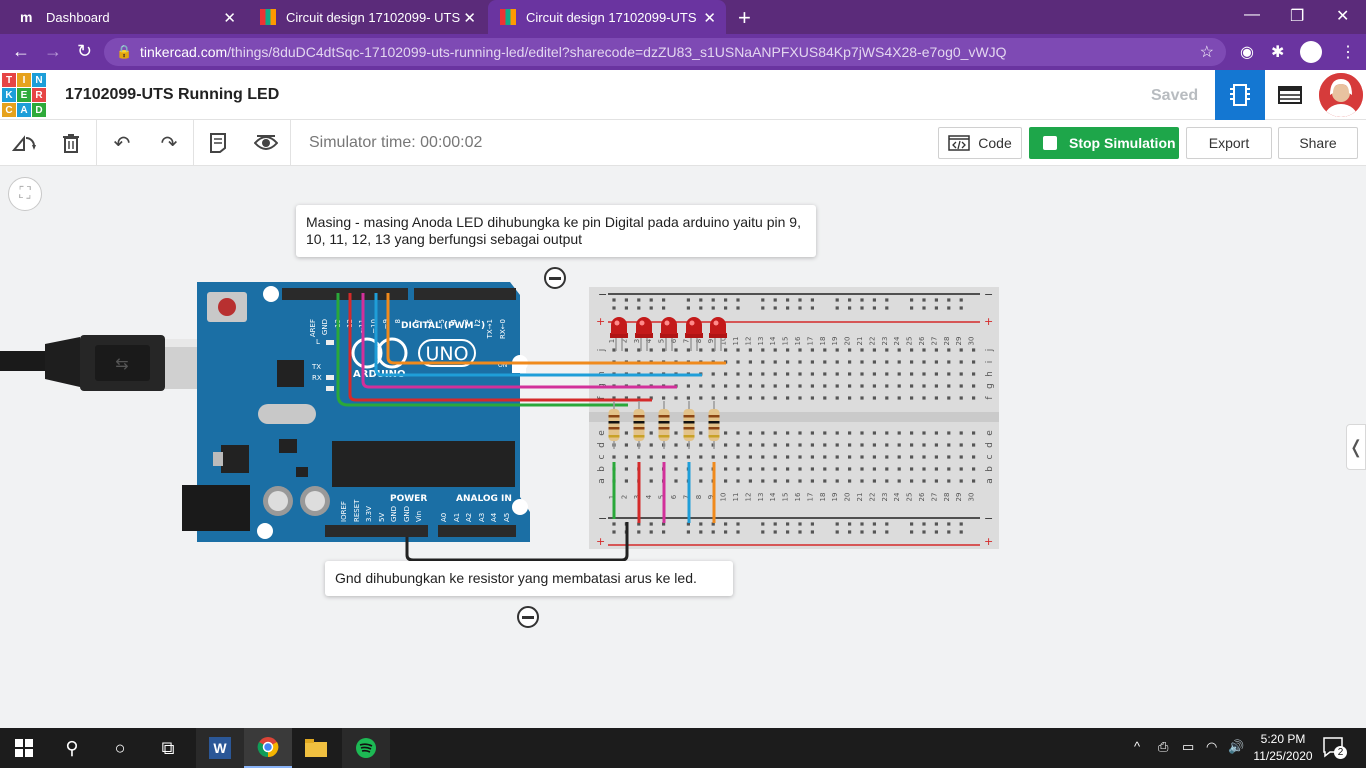 This screenshot has height=768, width=1366. Describe the element at coordinates (773, 340) in the screenshot. I see `column-number-label: 14` at that location.